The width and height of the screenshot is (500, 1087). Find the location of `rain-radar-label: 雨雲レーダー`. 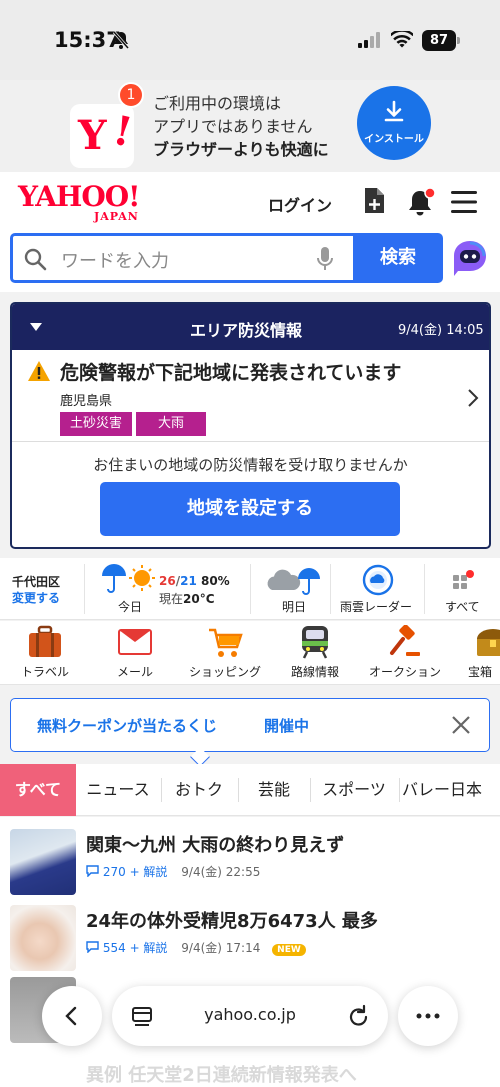

rain-radar-label: 雨雲レーダー is located at coordinates (376, 607).